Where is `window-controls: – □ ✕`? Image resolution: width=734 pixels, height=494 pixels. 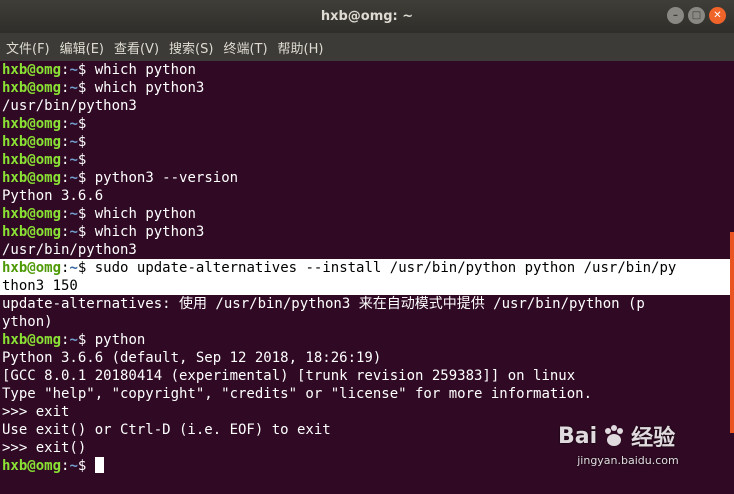 window-controls: – □ ✕ is located at coordinates (696, 15).